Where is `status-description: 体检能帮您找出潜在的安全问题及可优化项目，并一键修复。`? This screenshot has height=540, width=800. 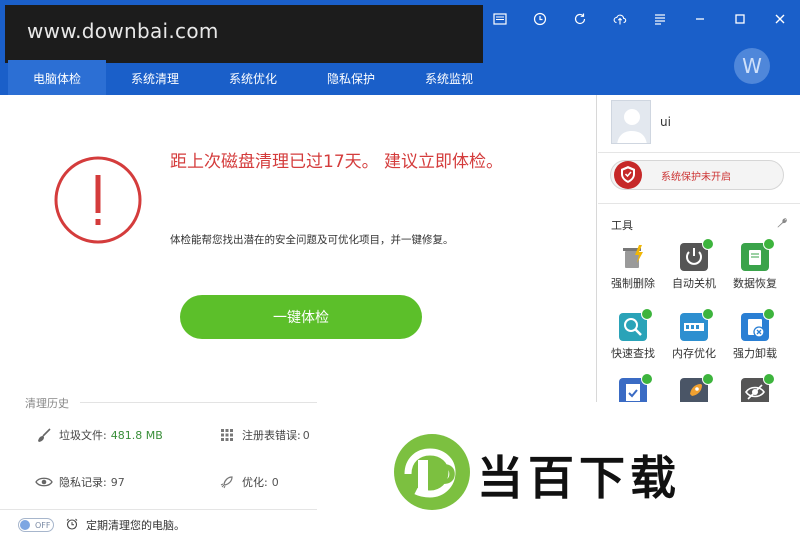 status-description: 体检能帮您找出潜在的安全问题及可优化项目，并一键修复。 is located at coordinates (312, 240).